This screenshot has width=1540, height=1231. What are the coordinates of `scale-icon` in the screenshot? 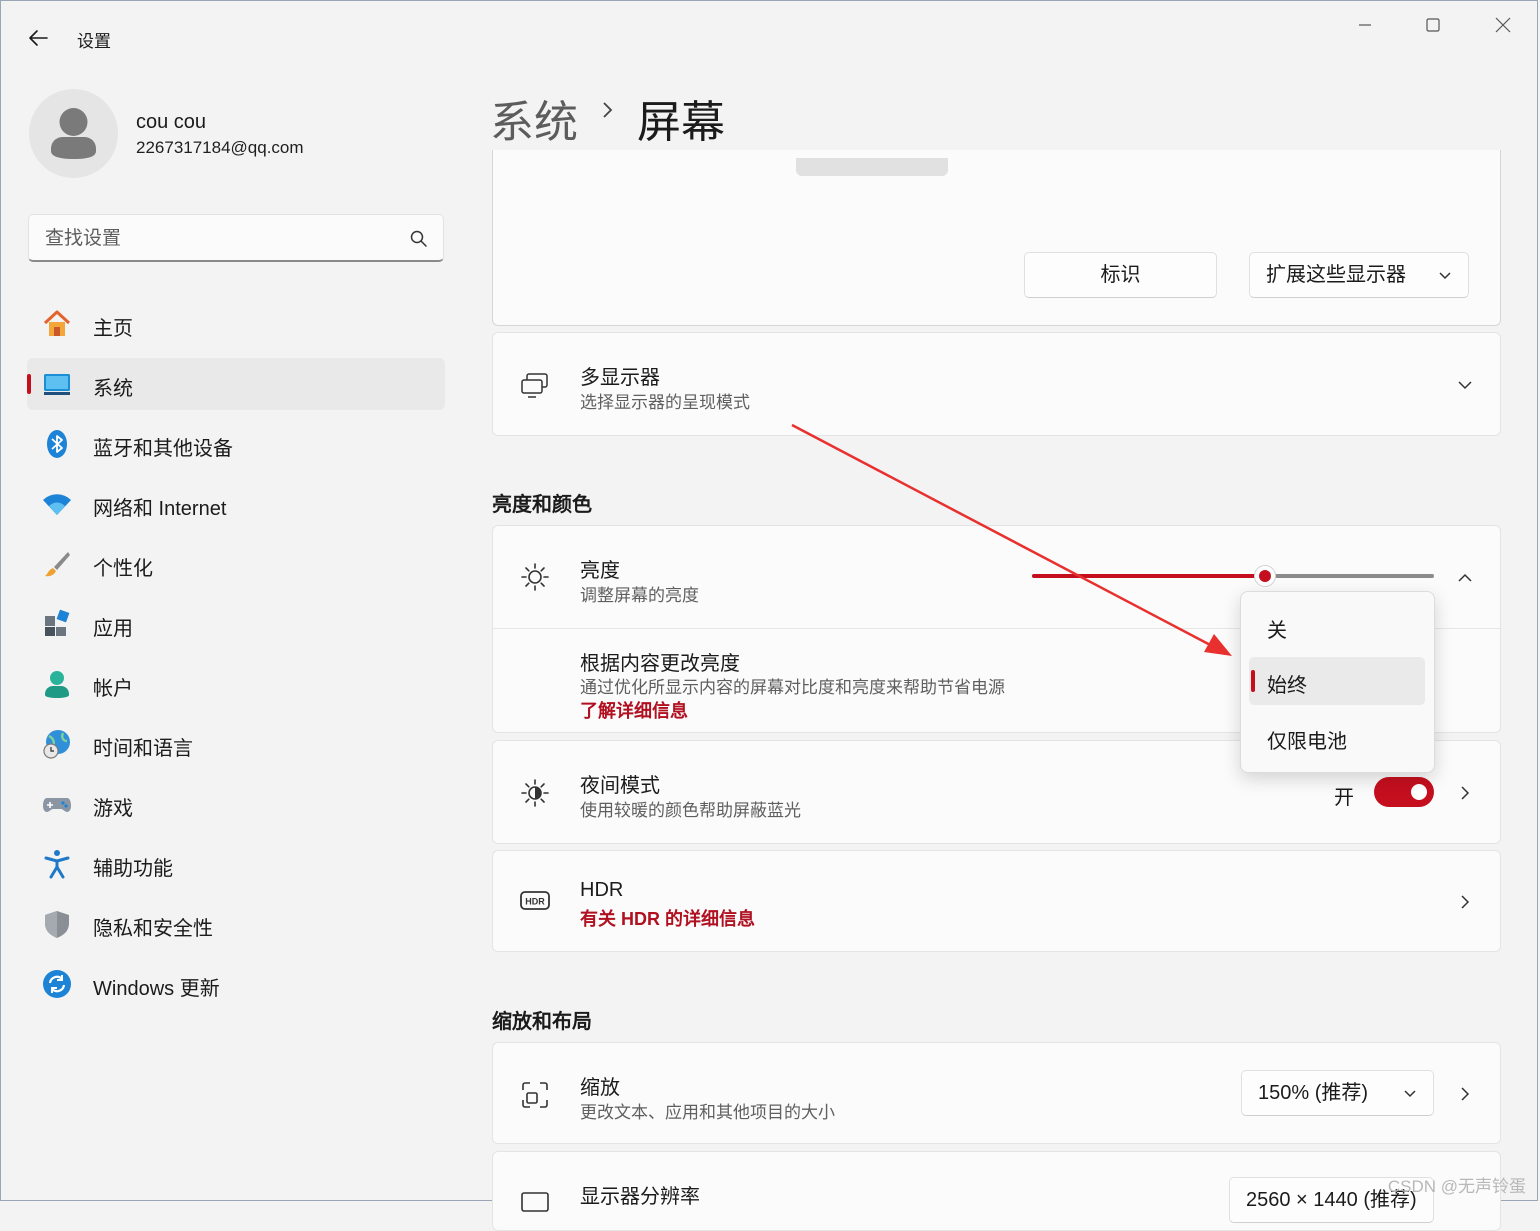 It's located at (535, 1095).